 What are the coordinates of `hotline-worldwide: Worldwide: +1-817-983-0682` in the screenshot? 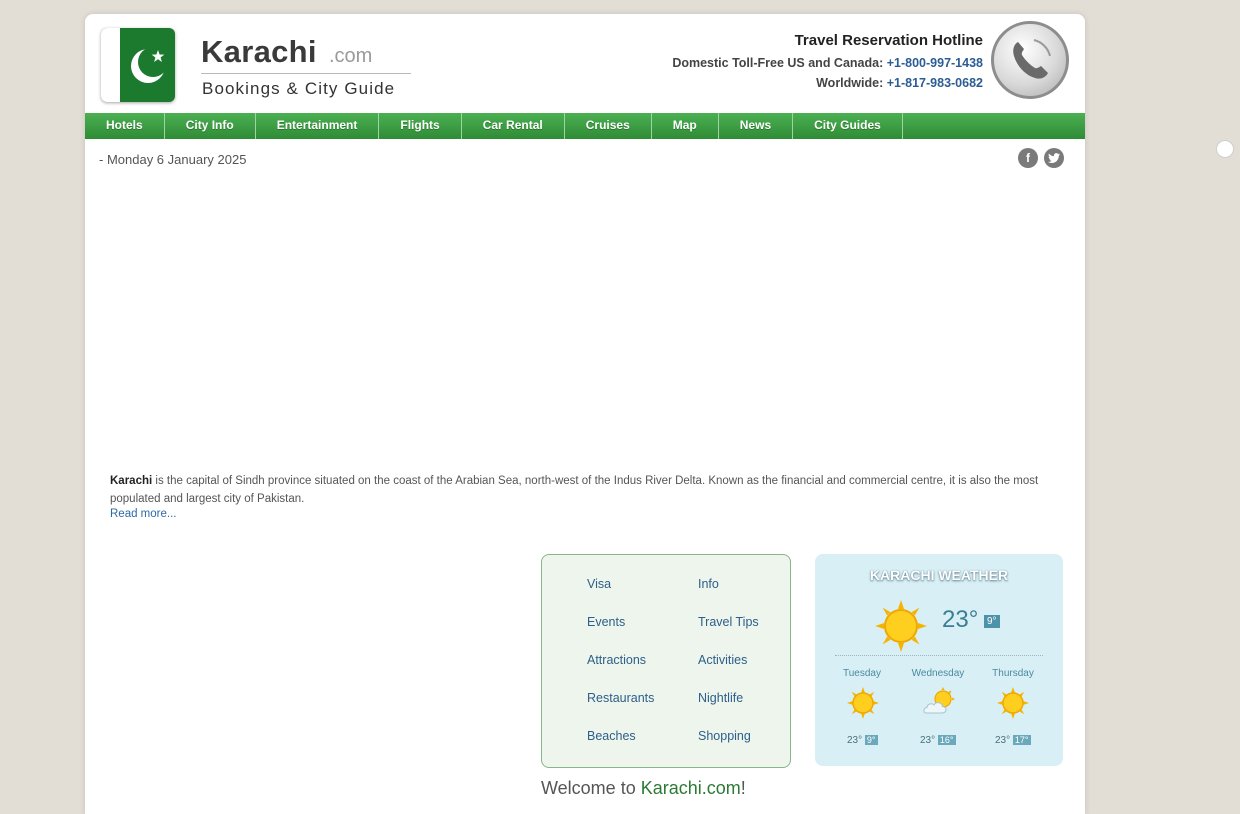 It's located at (899, 83).